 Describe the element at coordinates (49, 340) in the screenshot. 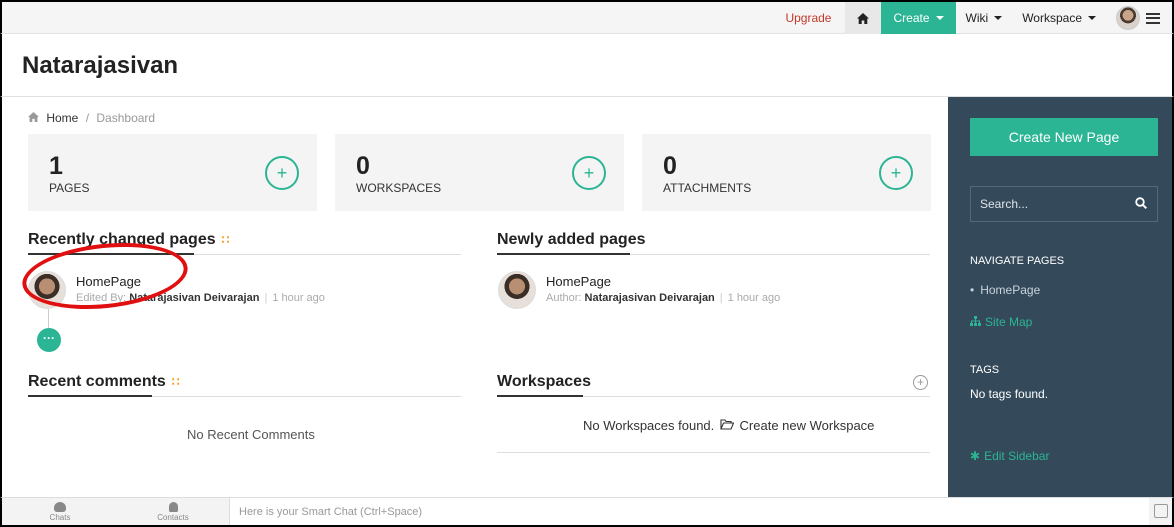

I see `more-button: ···` at that location.